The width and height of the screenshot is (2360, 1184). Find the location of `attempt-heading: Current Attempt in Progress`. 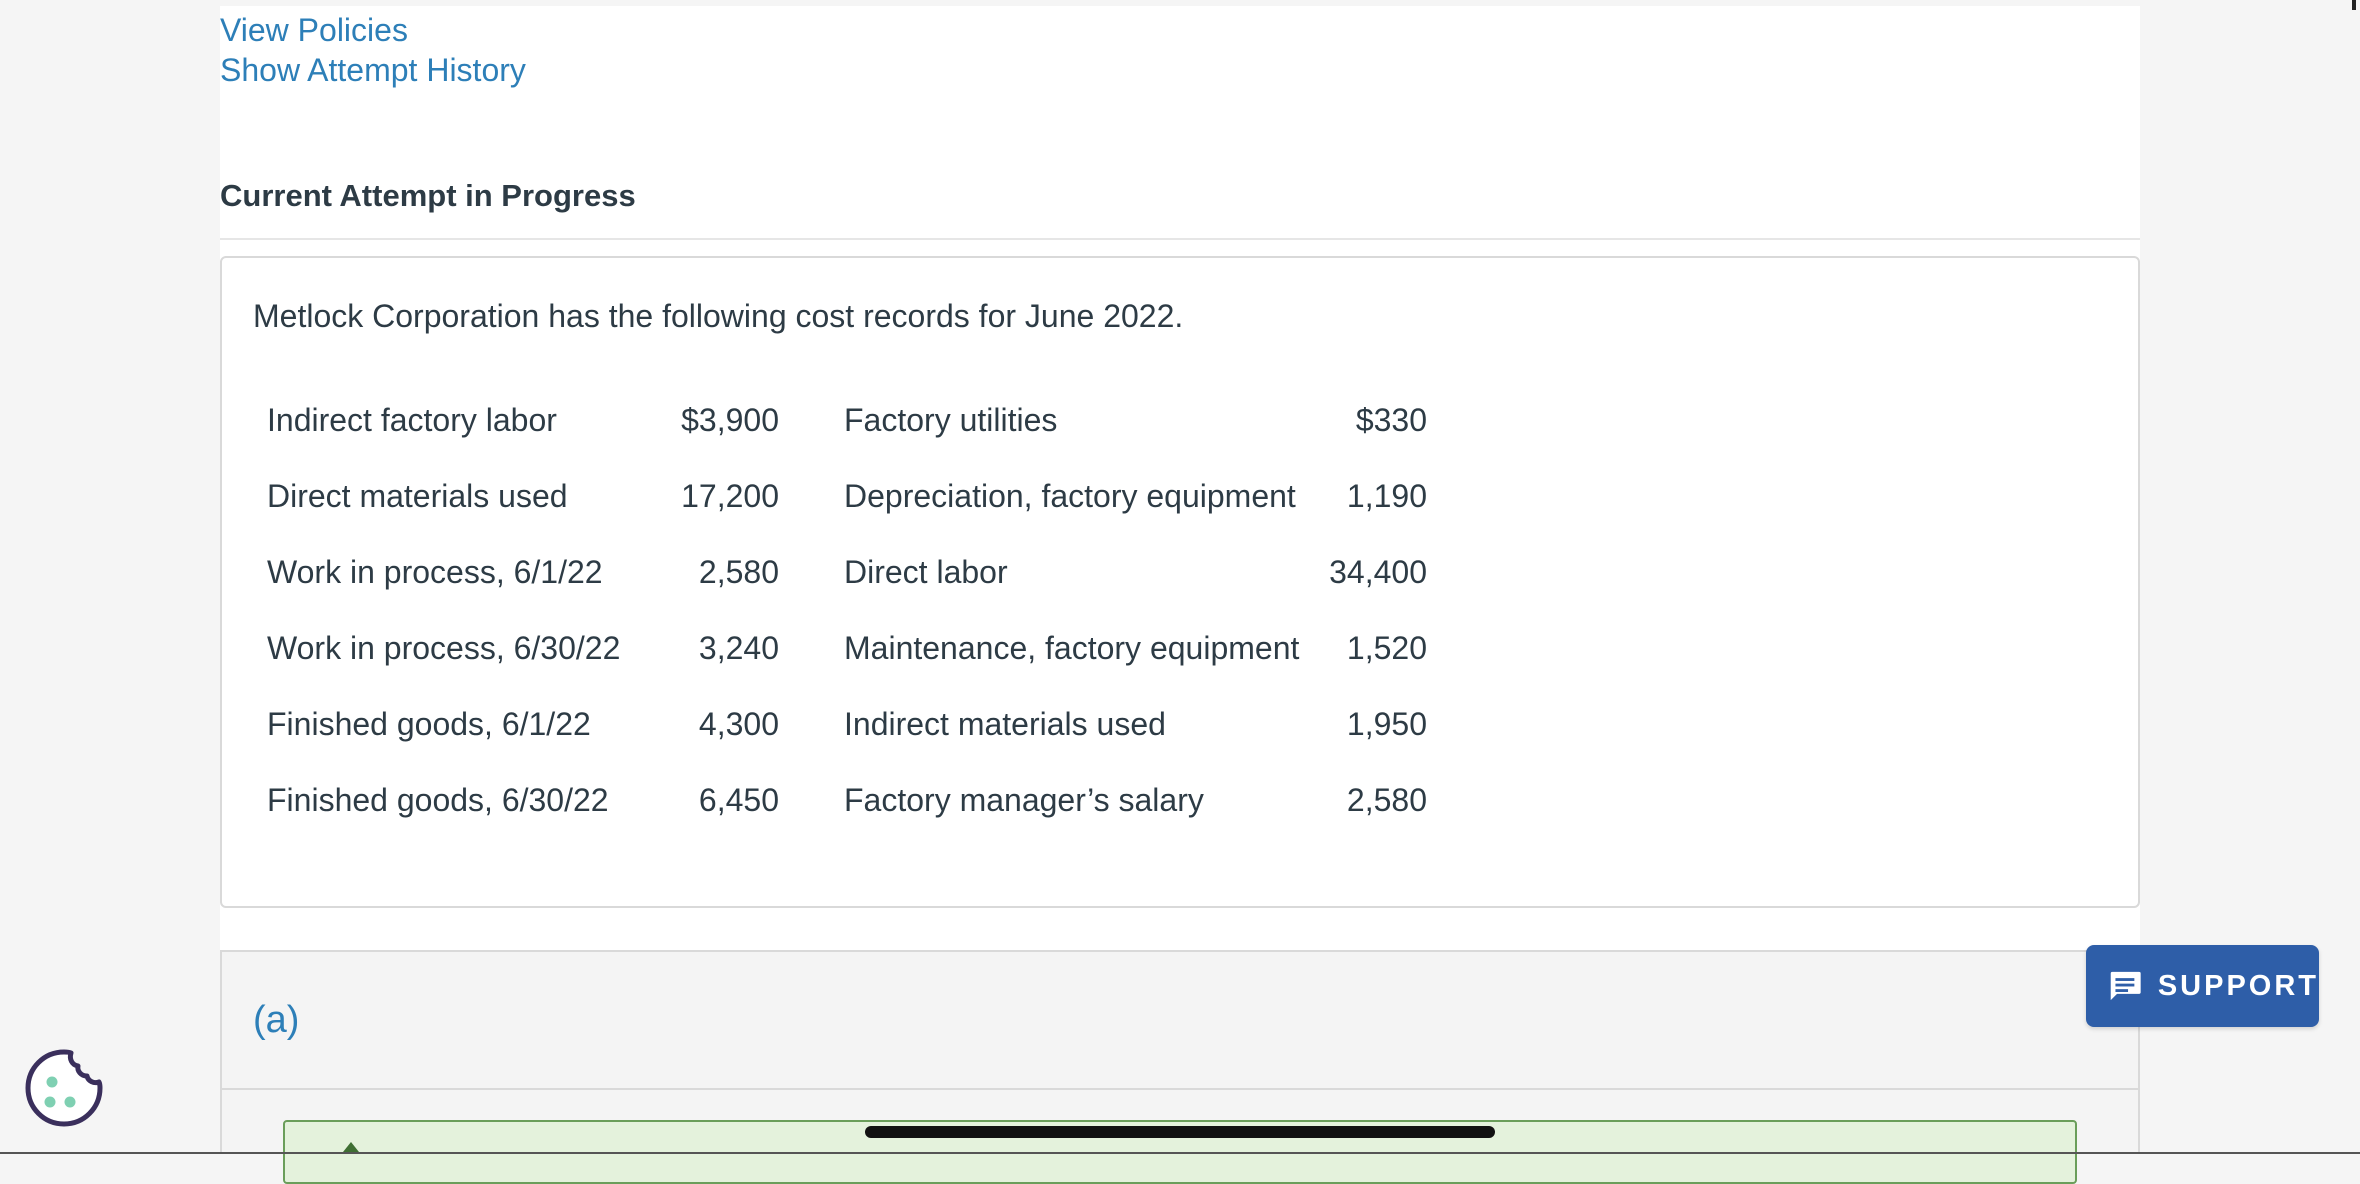

attempt-heading: Current Attempt in Progress is located at coordinates (428, 195).